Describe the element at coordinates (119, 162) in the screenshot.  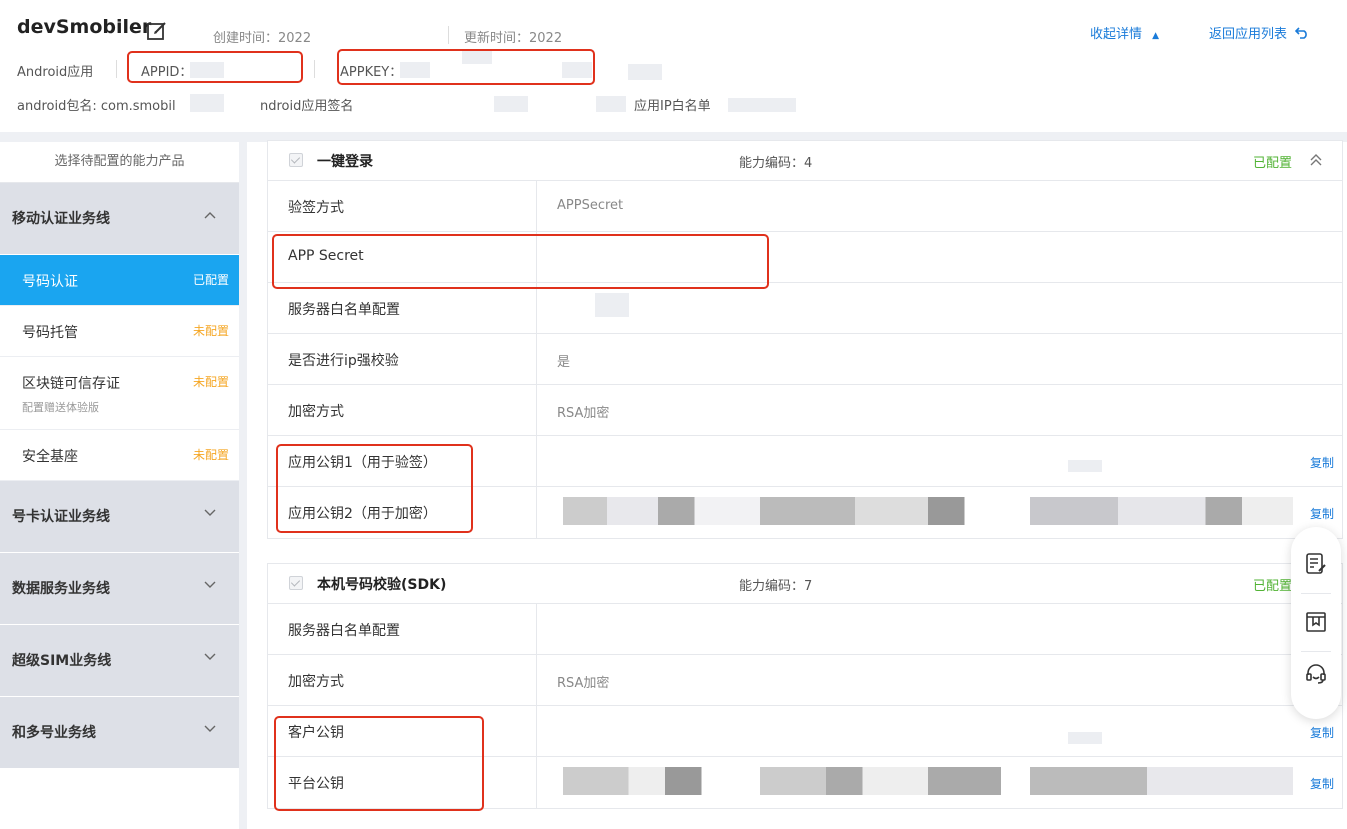
I see `sidebar-title: 选择待配置的能力产品` at that location.